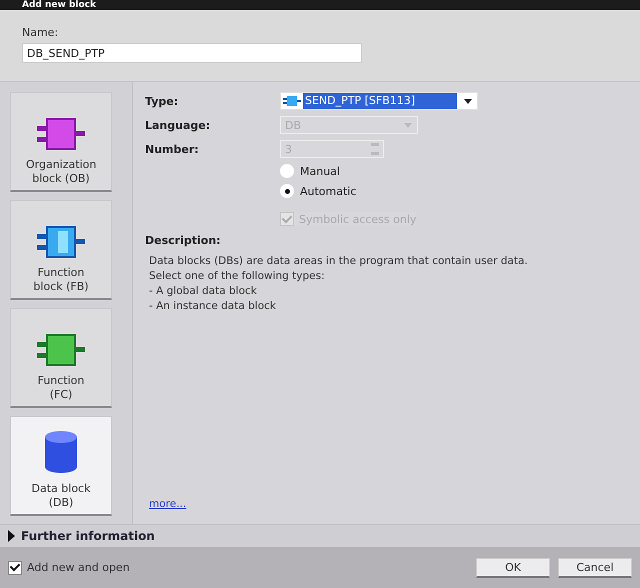  I want to click on description-text: Data blocks (DBs) are data areas in the program that contain user data., so click(338, 261).